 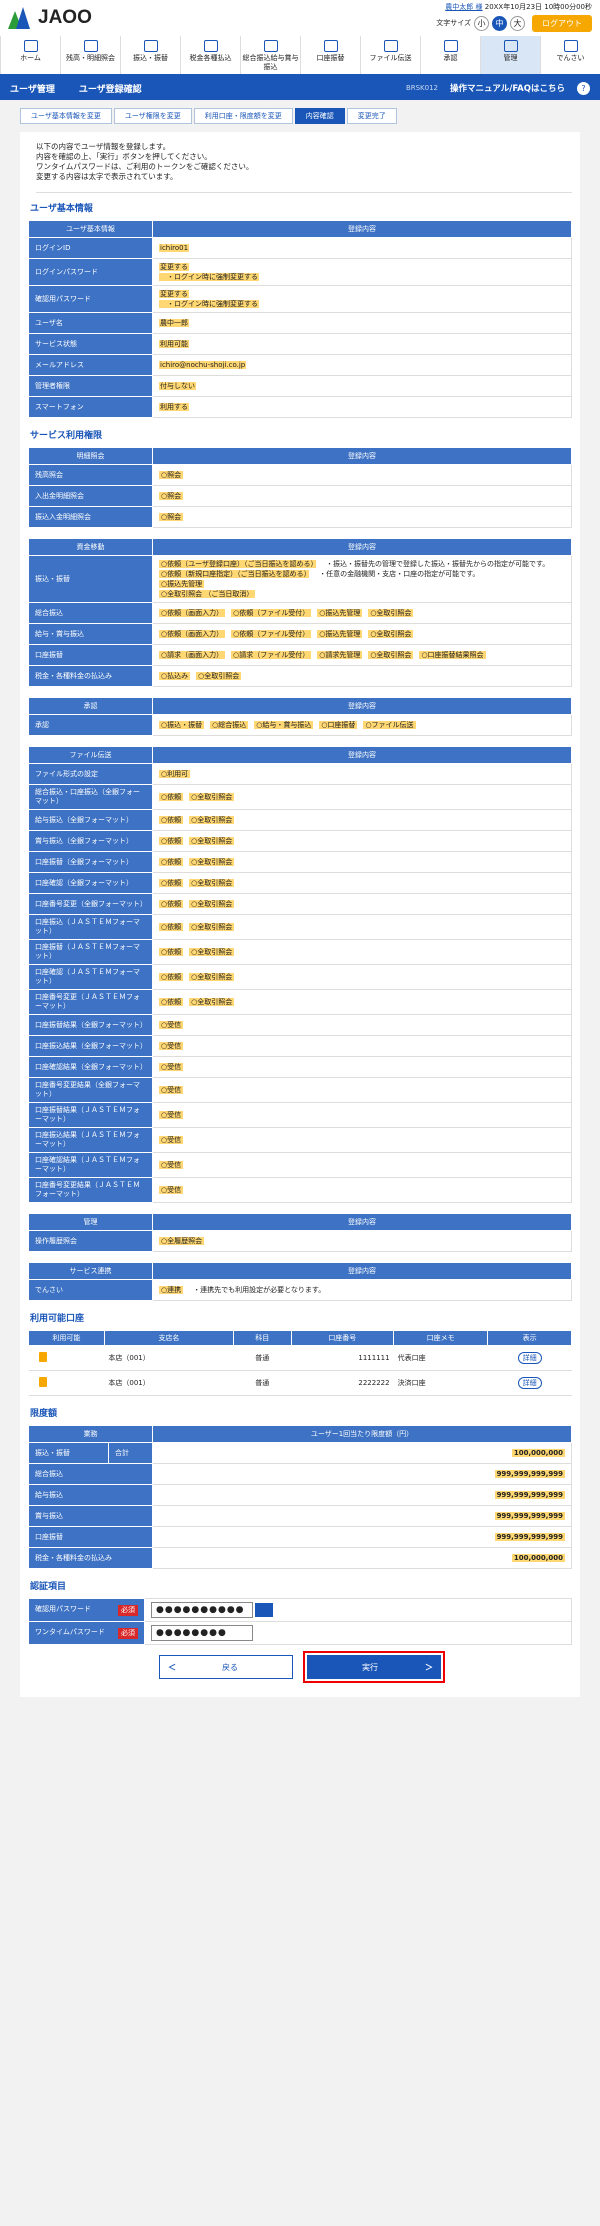 I want to click on checked-item: ○払込み, so click(x=175, y=676).